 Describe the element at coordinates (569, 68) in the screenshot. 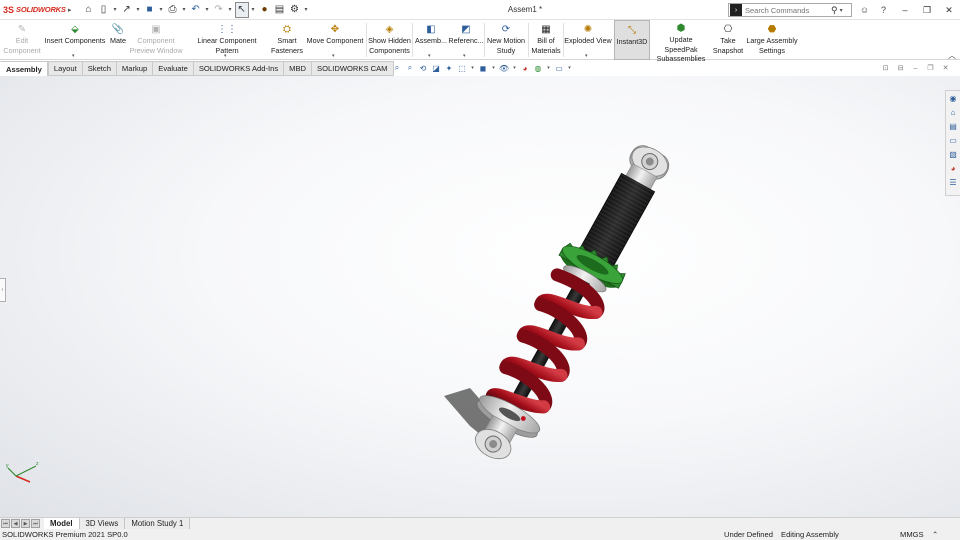

I see `view-settings-dropdown-icon: ▾` at that location.